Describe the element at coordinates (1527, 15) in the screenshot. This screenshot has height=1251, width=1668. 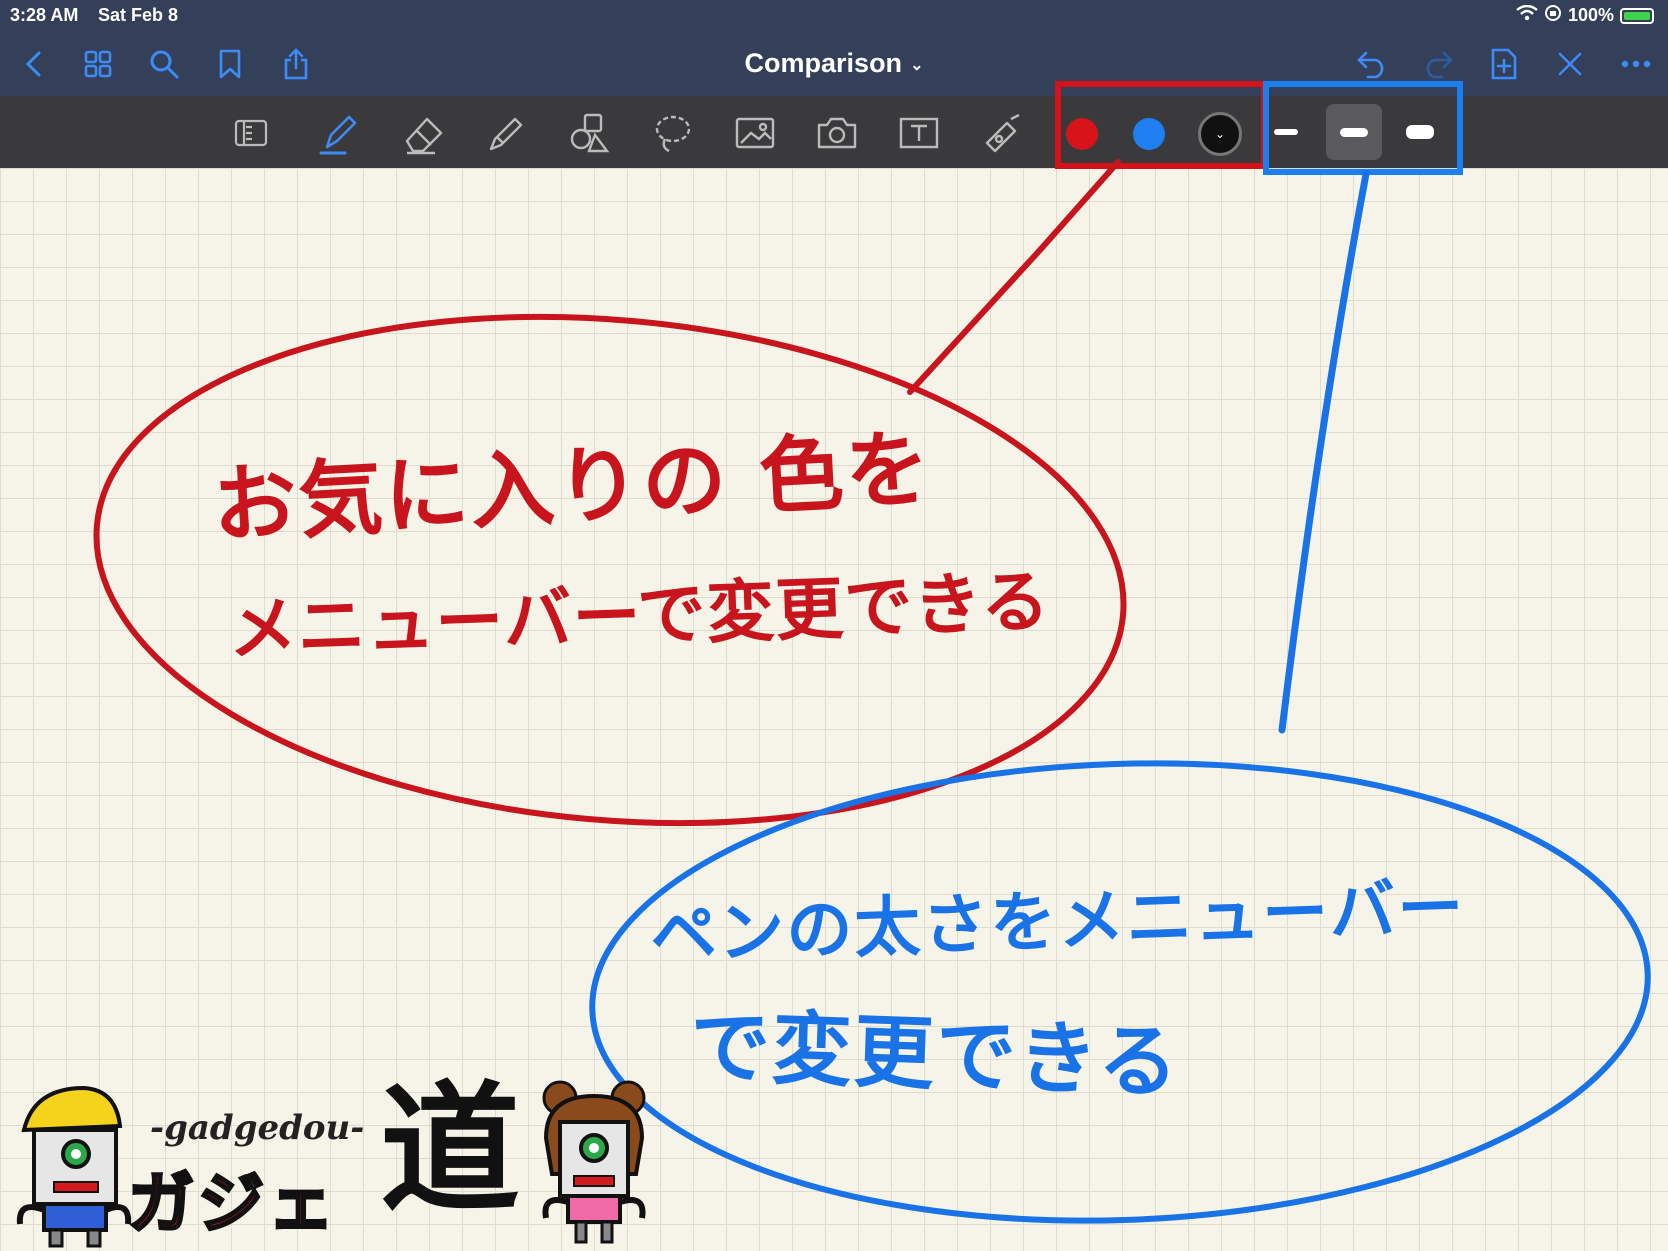
I see `wifi-icon` at that location.